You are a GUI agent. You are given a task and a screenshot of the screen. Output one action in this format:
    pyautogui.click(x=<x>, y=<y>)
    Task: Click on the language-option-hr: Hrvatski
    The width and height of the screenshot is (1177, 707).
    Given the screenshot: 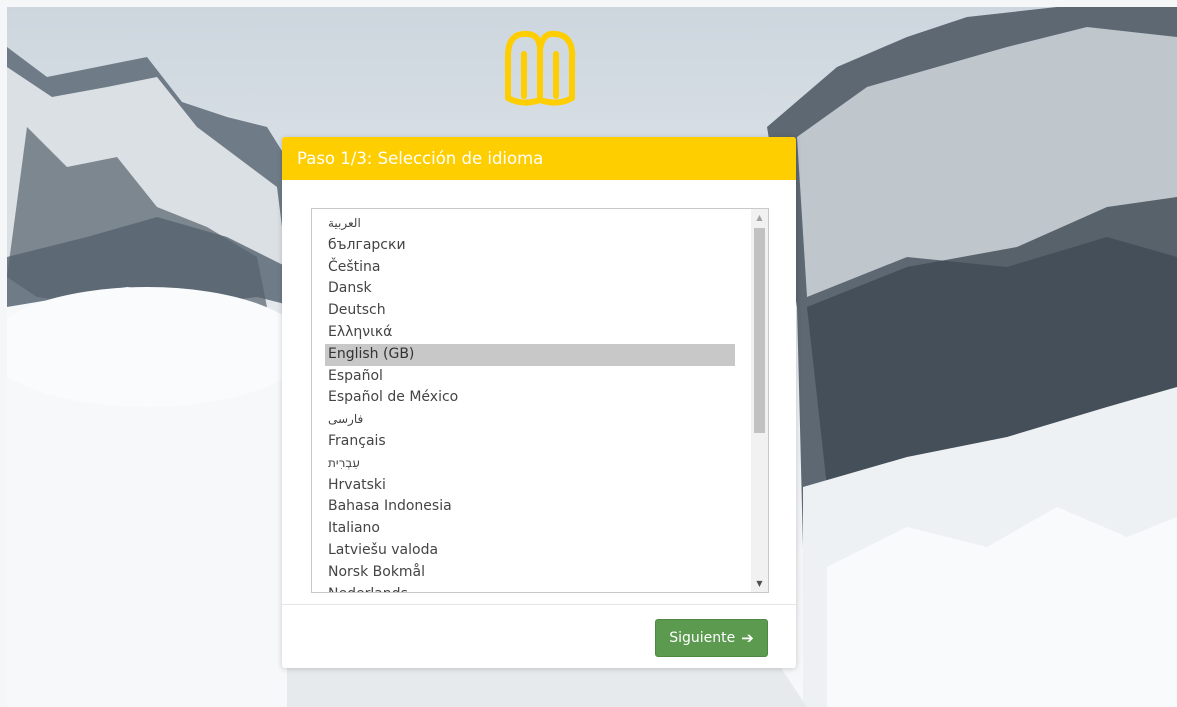 What is the action you would take?
    pyautogui.click(x=530, y=486)
    